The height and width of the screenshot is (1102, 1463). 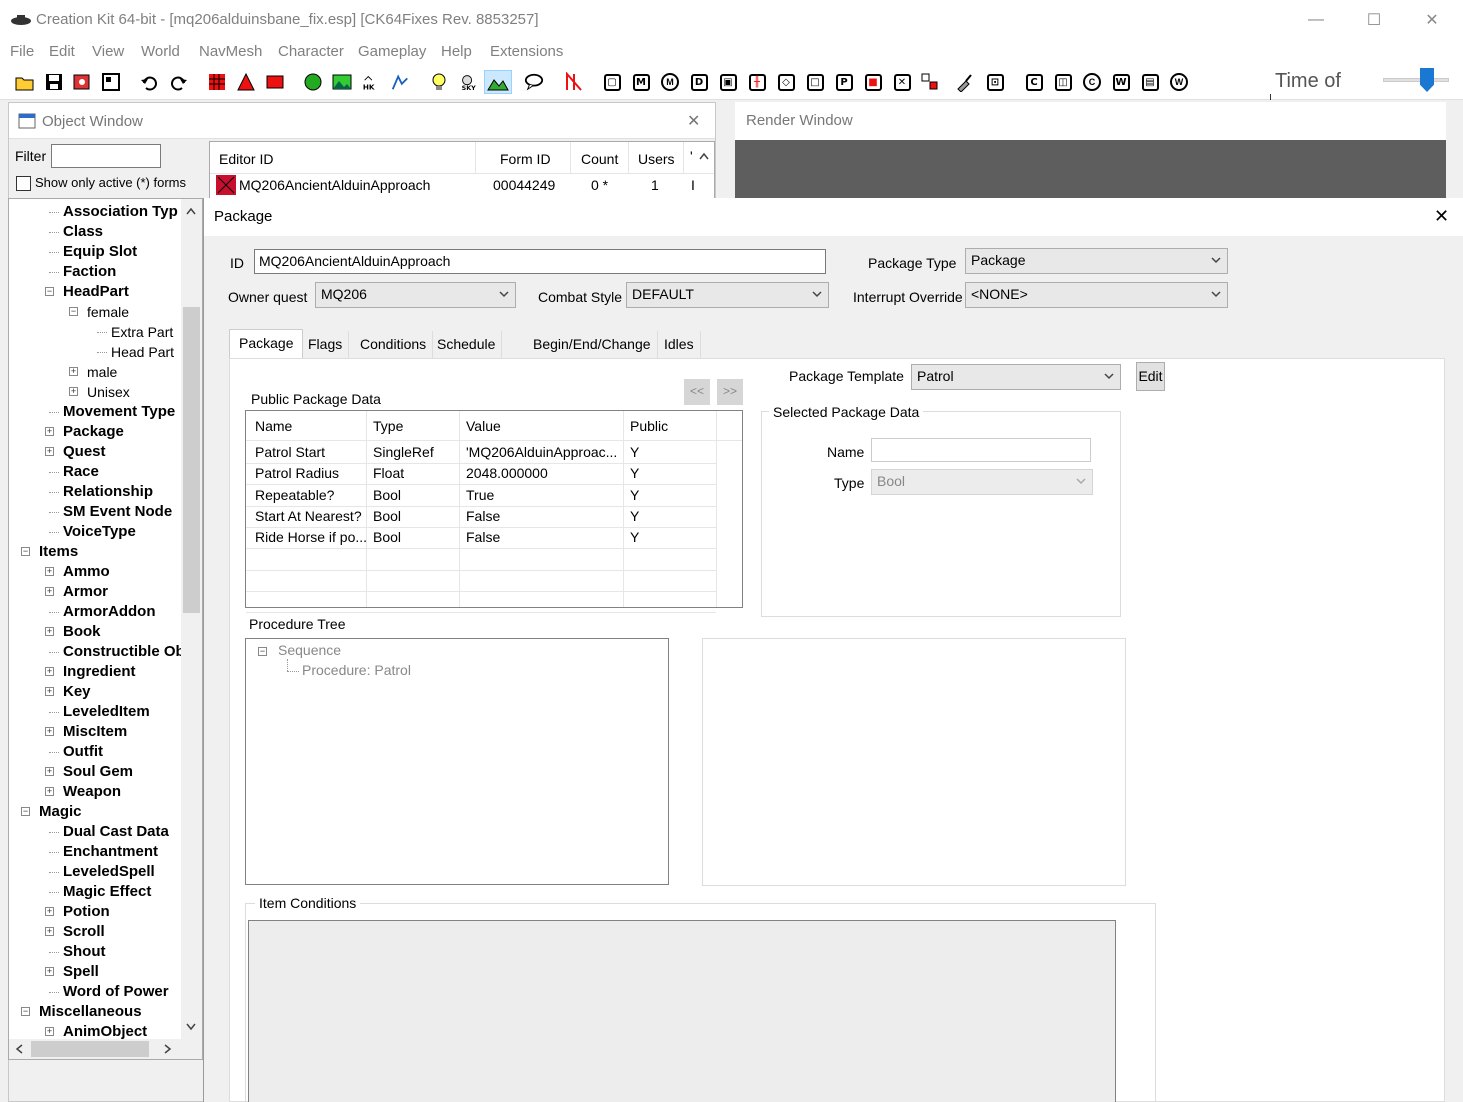 What do you see at coordinates (981, 450) in the screenshot?
I see `sel-name-input` at bounding box center [981, 450].